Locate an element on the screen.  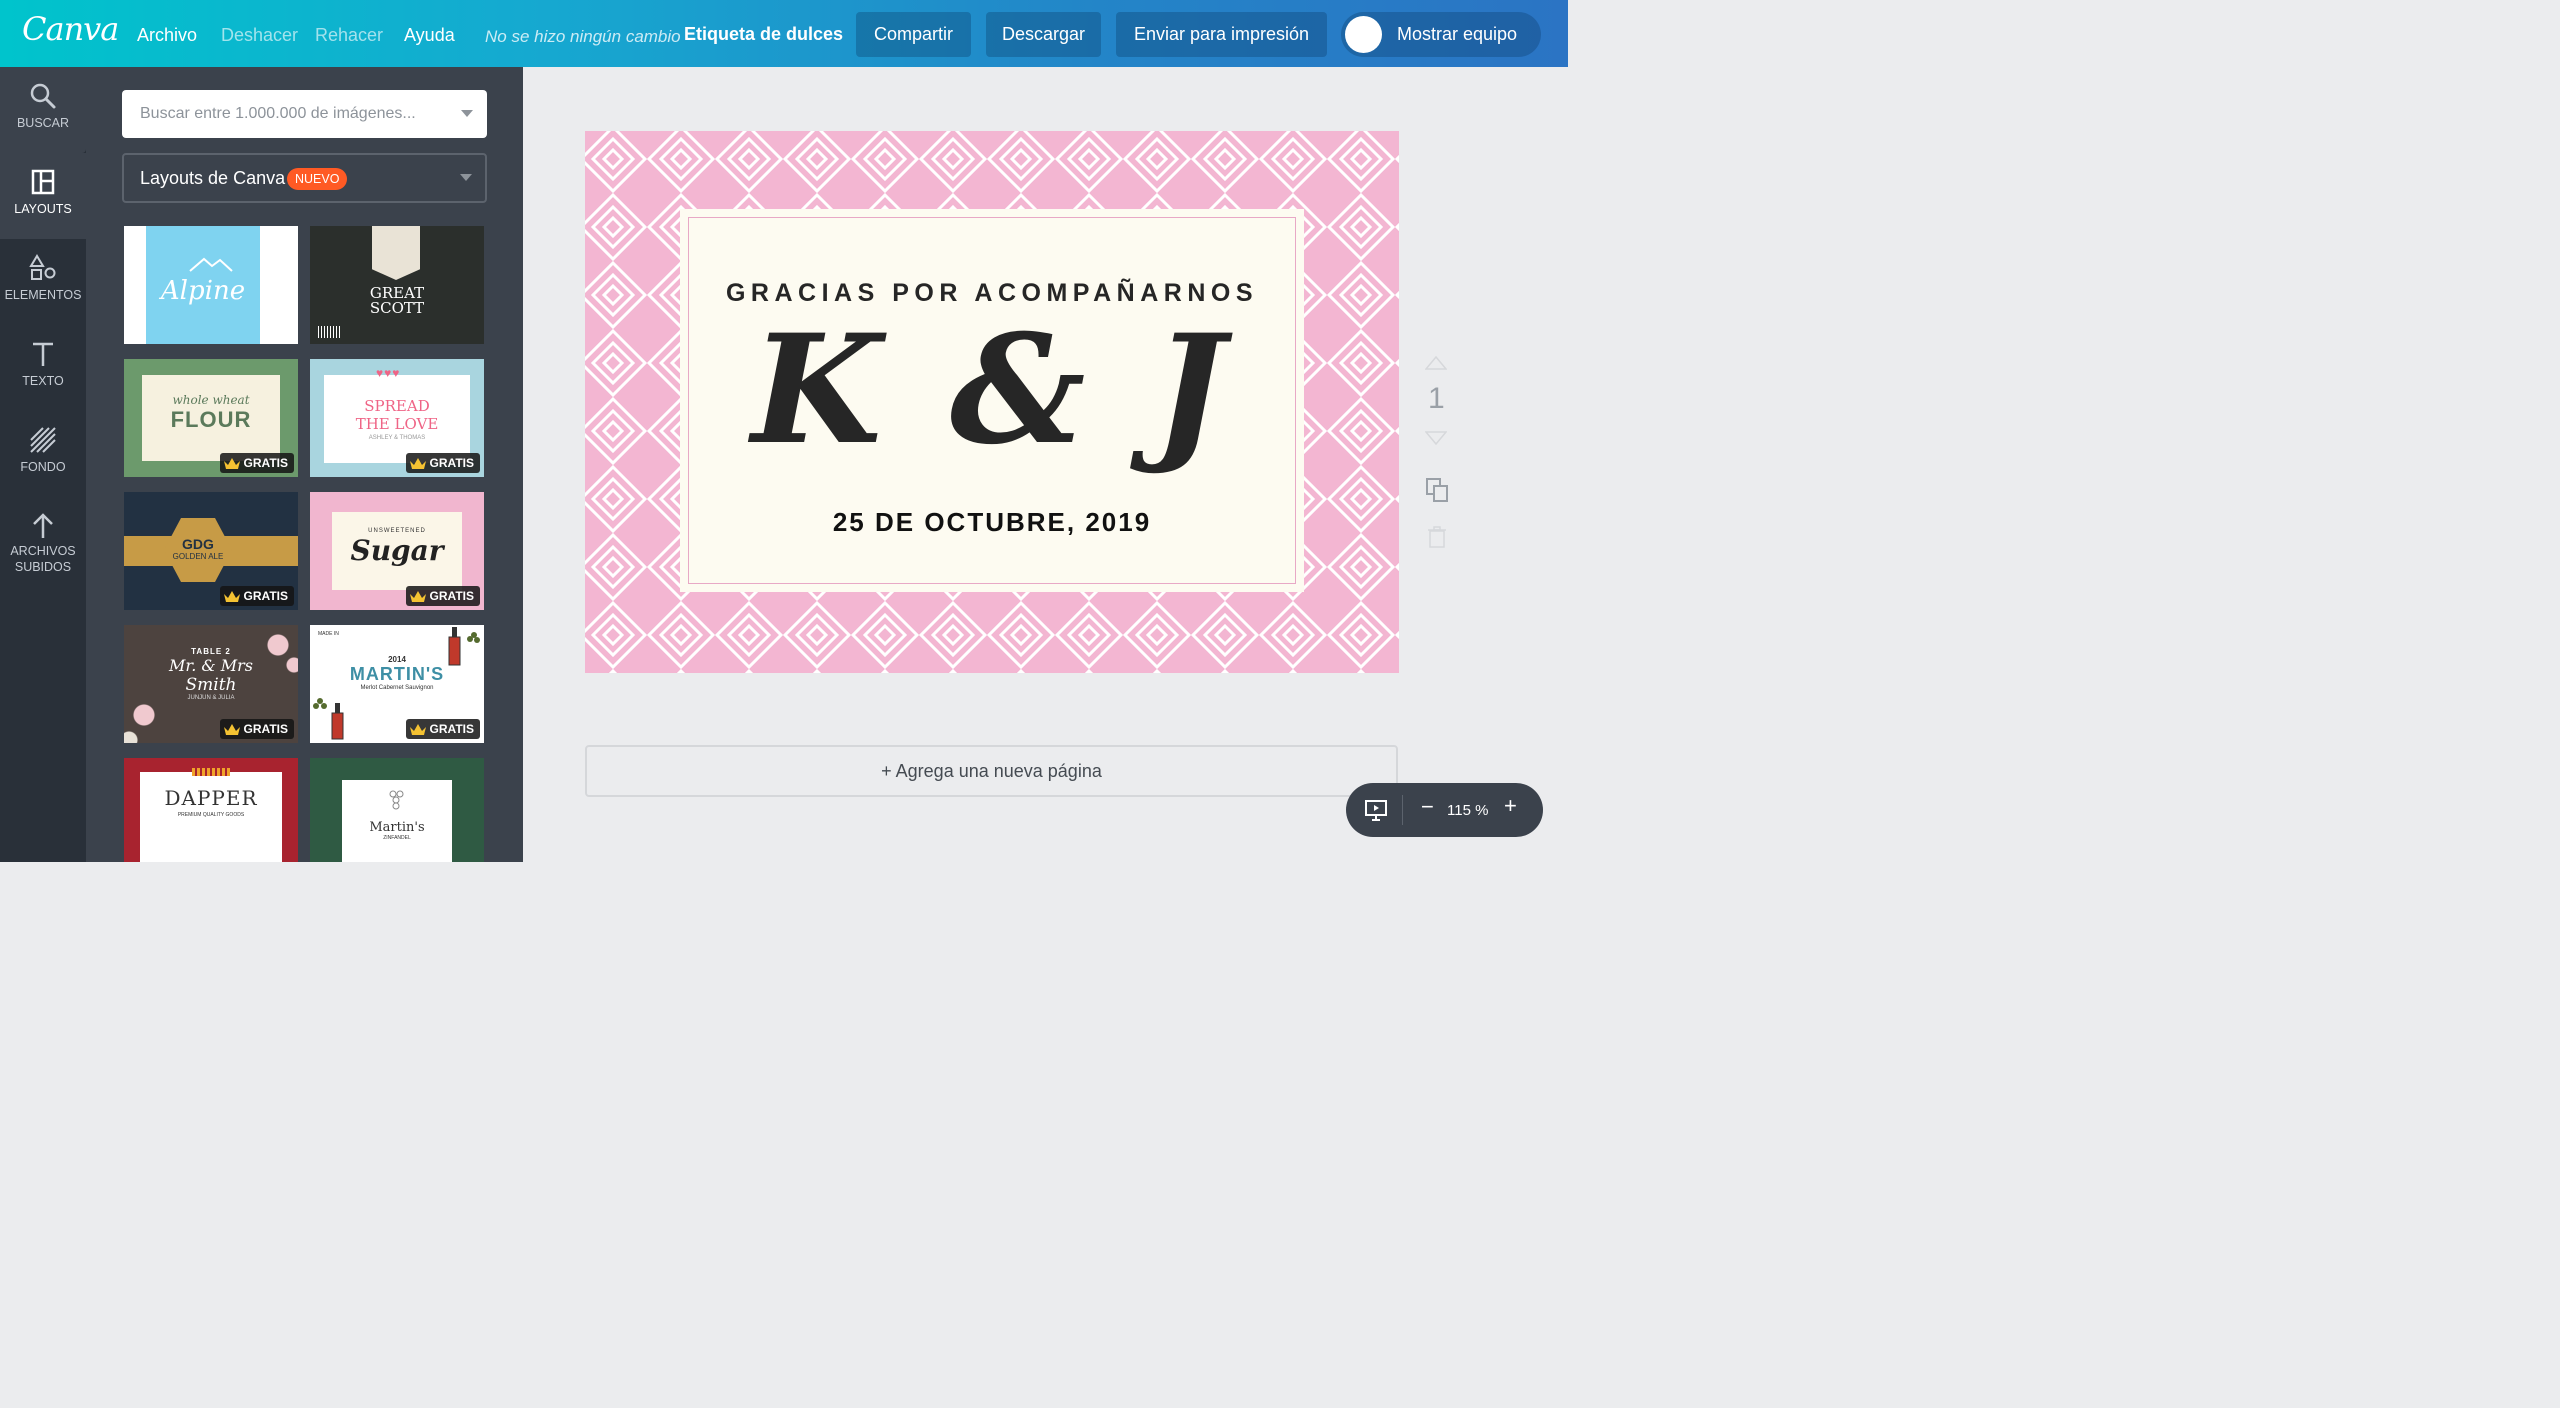
elements-icon is located at coordinates (42, 267).